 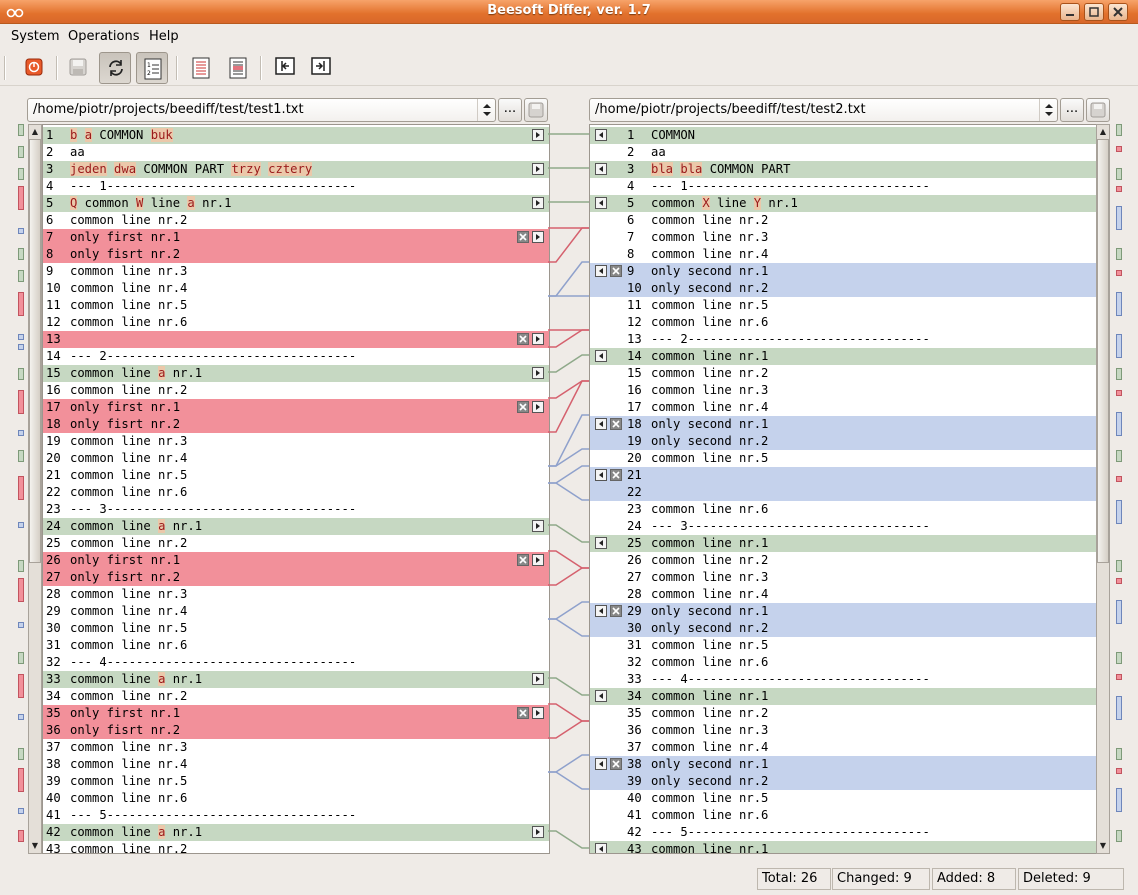 What do you see at coordinates (164, 36) in the screenshot?
I see `menu-help: Help` at bounding box center [164, 36].